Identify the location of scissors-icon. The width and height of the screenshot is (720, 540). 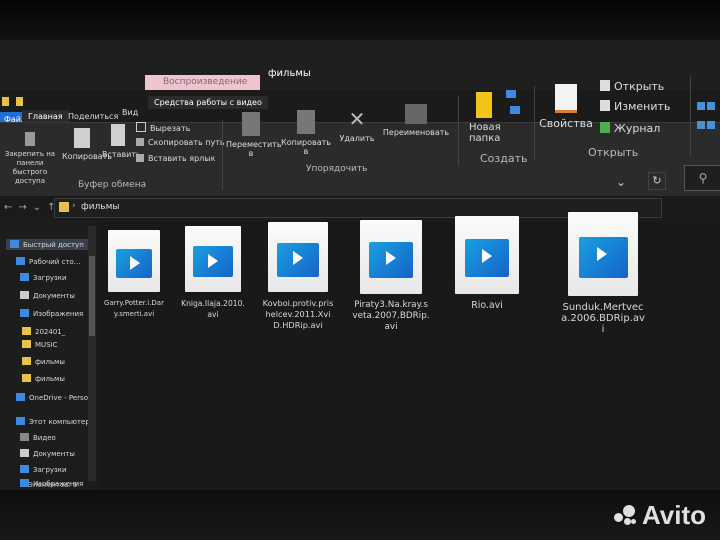
(141, 127).